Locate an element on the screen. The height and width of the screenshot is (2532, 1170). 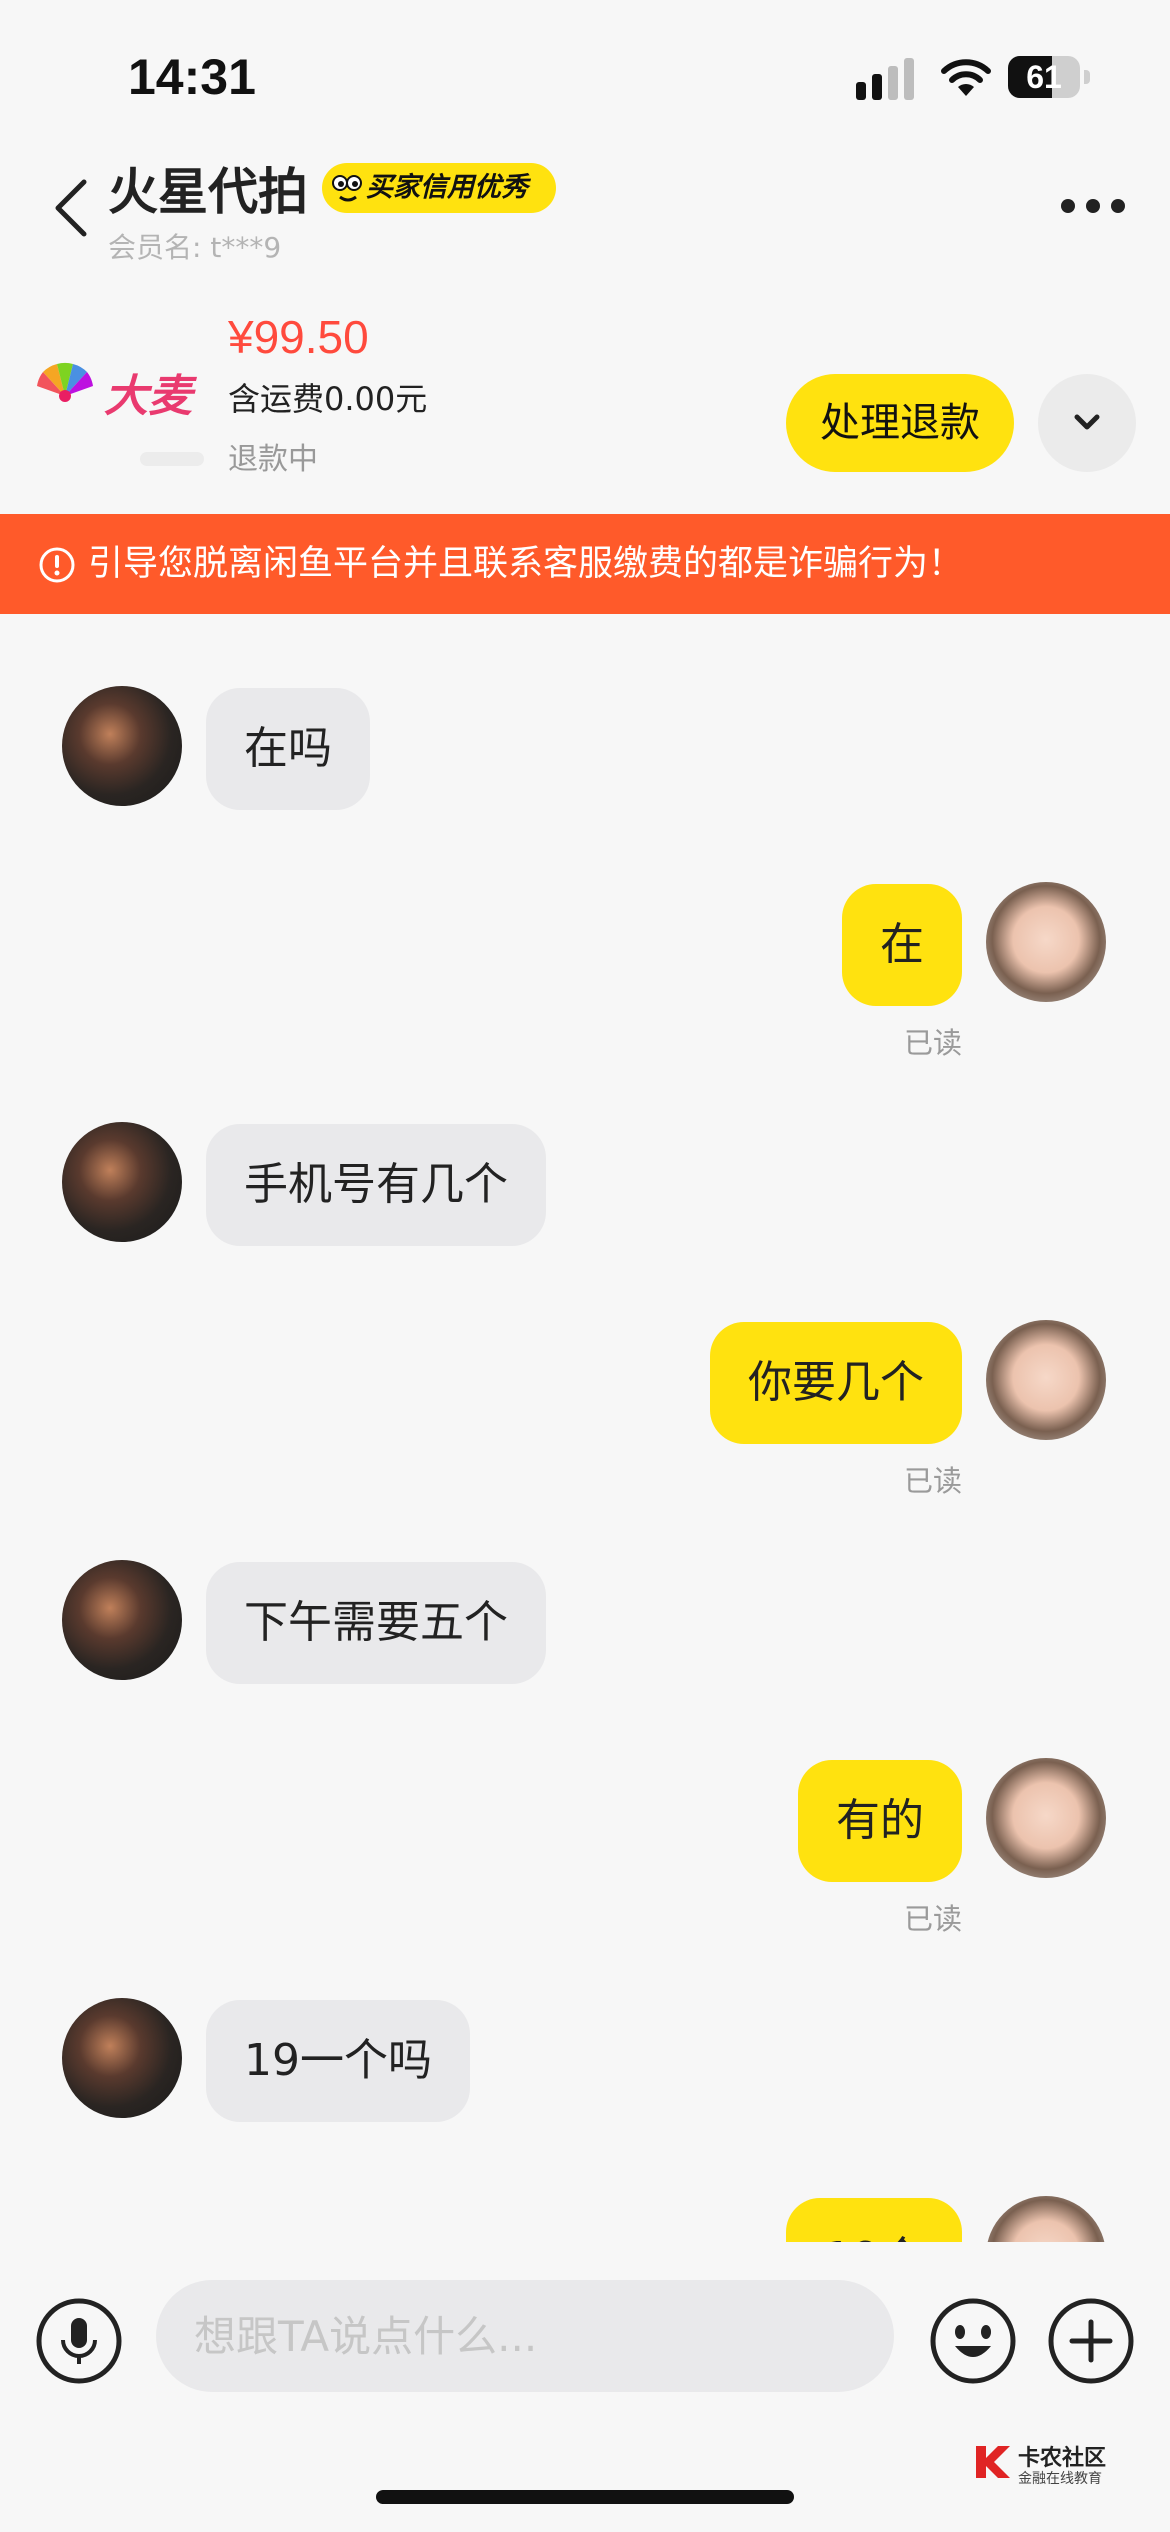
member-name: 会员名: t***9 is located at coordinates (195, 247).